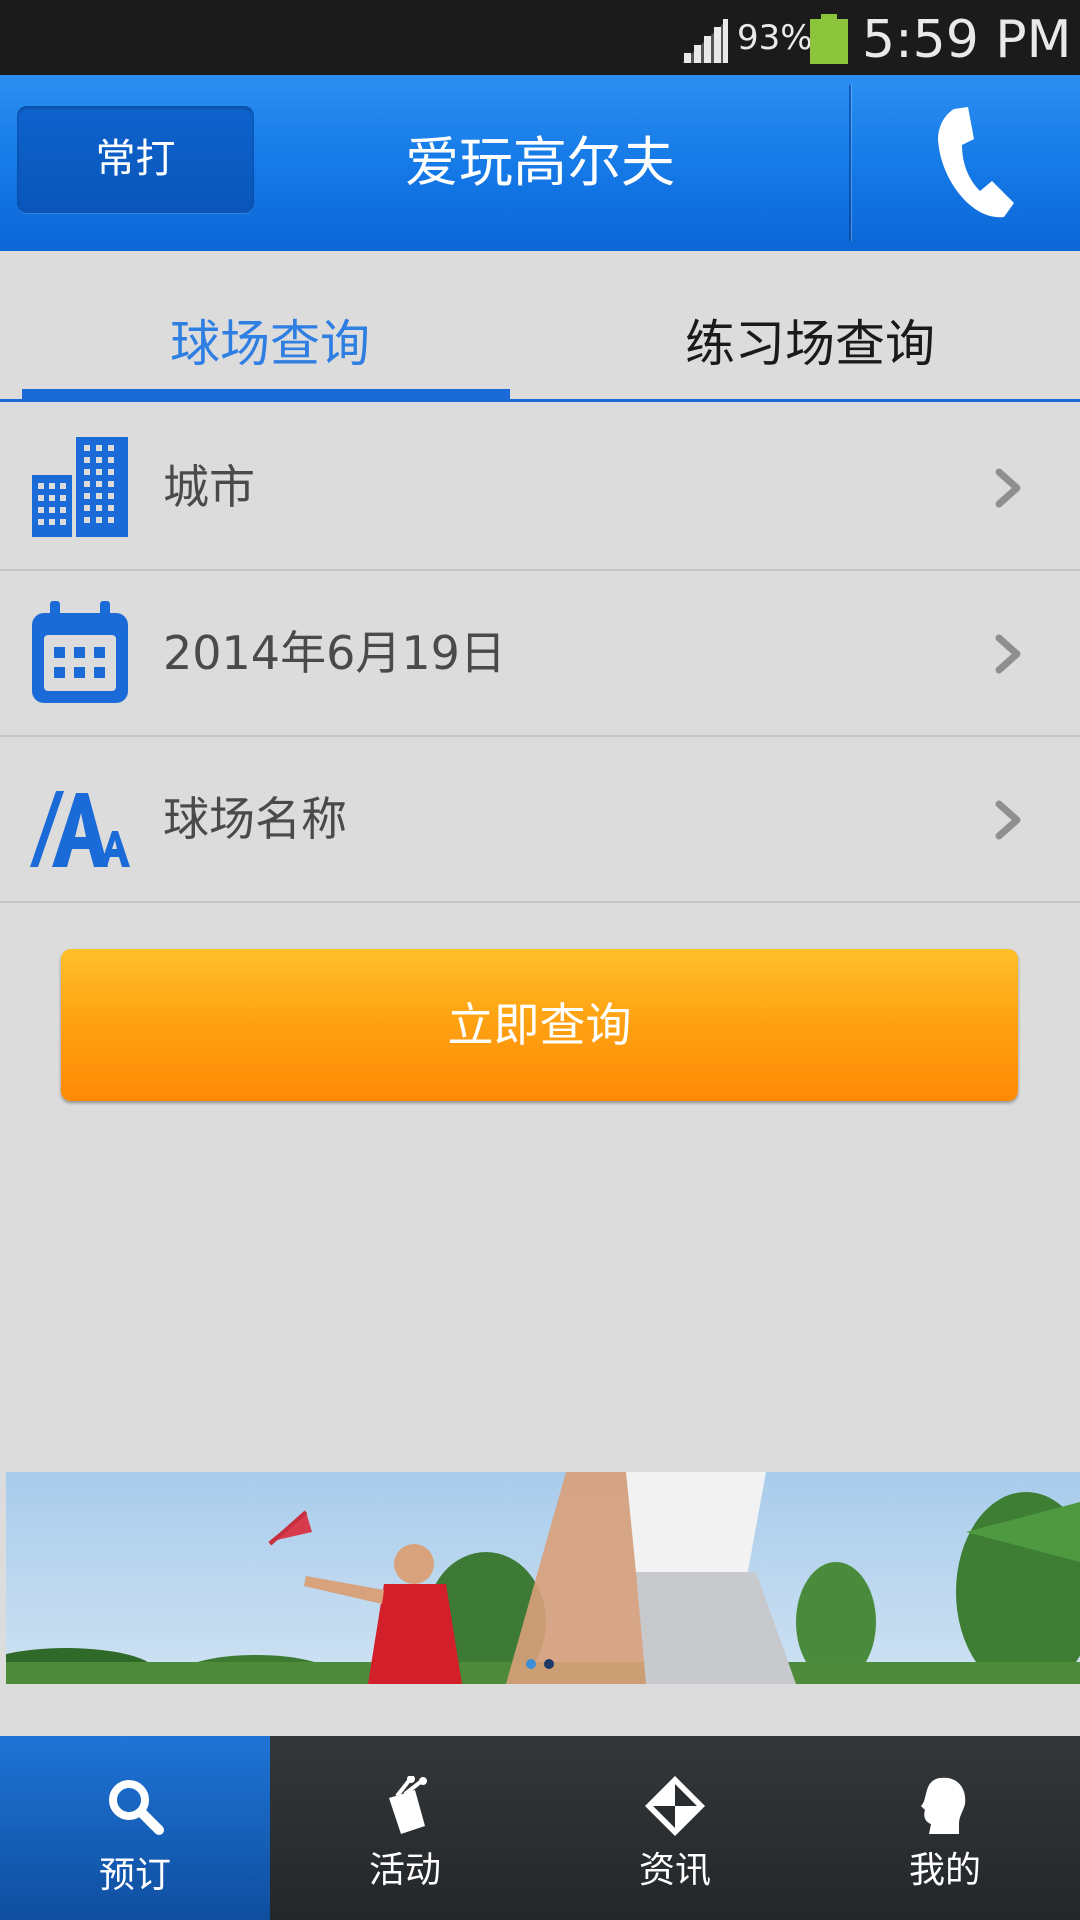  I want to click on app-header: 常打 爱玩高尔夫, so click(540, 163).